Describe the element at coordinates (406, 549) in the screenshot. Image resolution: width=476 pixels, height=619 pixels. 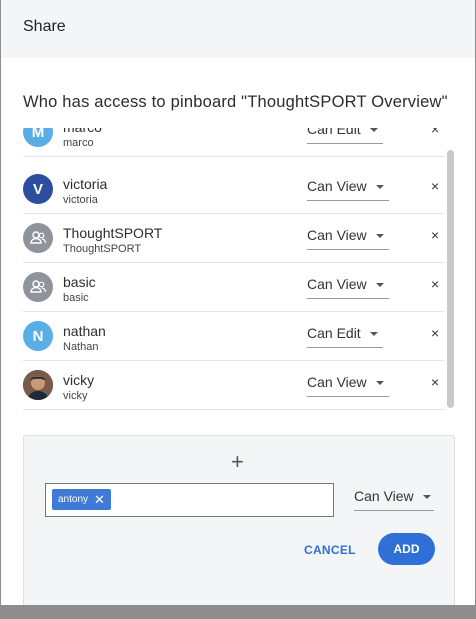
I see `add-button: ADD` at that location.